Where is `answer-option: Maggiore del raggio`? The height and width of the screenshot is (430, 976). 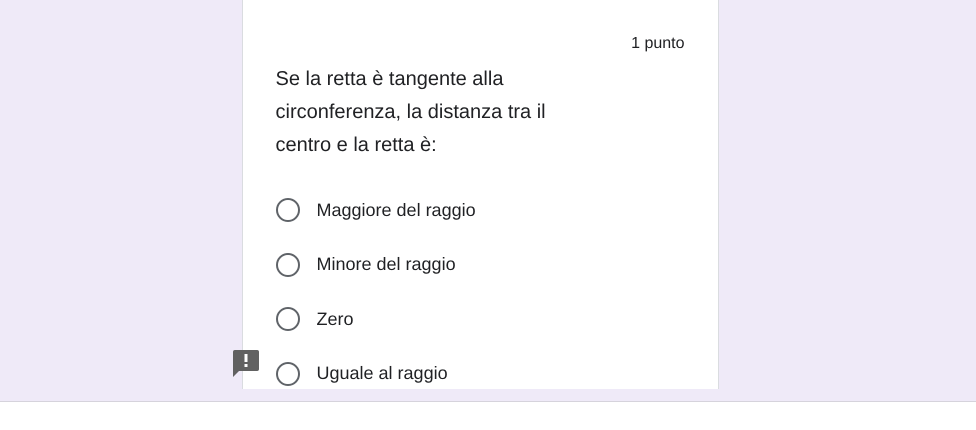 answer-option: Maggiore del raggio is located at coordinates (480, 210).